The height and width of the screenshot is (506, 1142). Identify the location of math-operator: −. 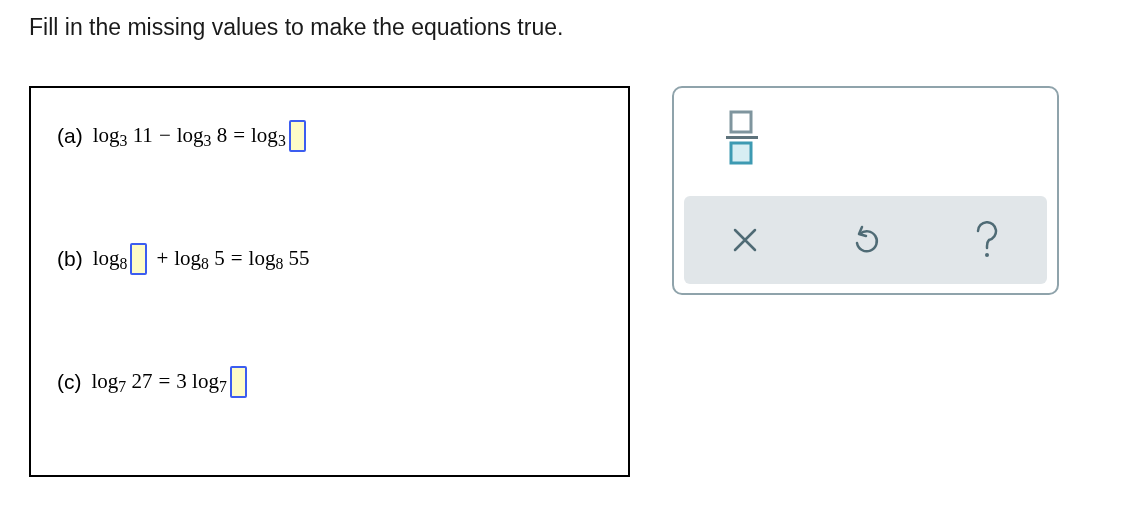
(164, 136).